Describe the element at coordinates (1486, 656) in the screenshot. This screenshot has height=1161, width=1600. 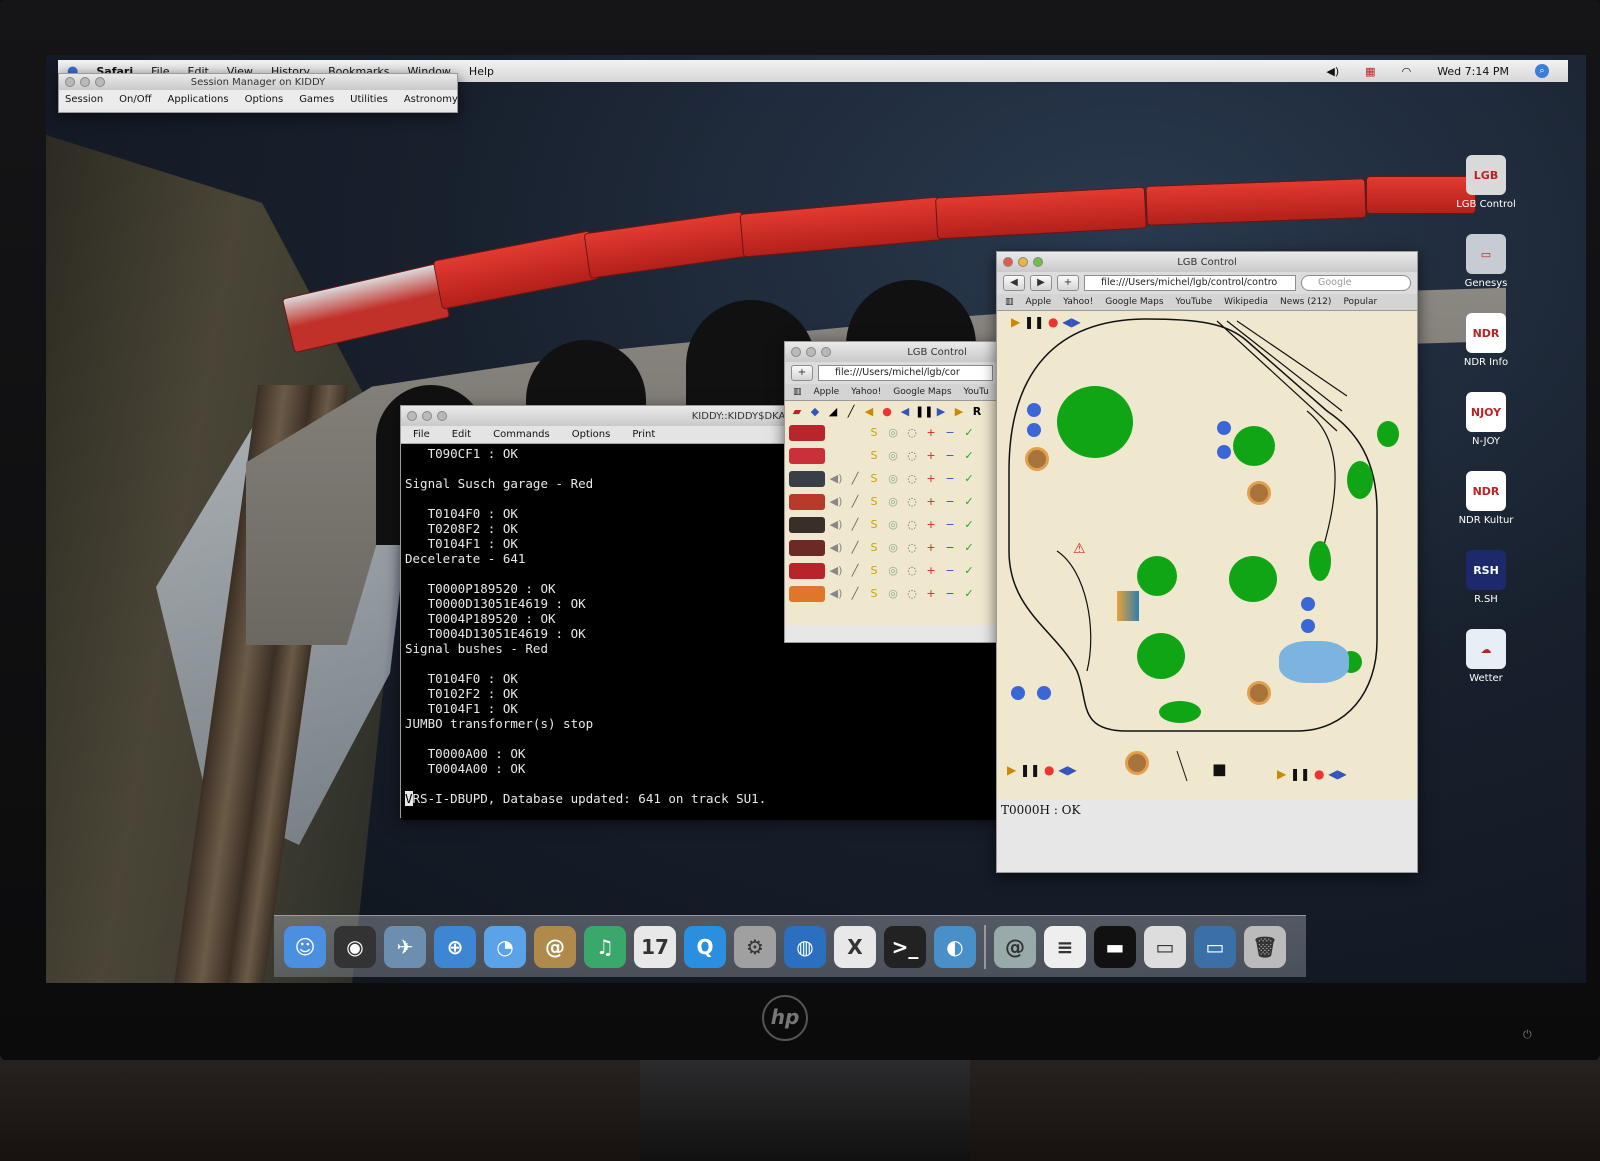
I see `desktop-icon: ☁ Wetter` at that location.